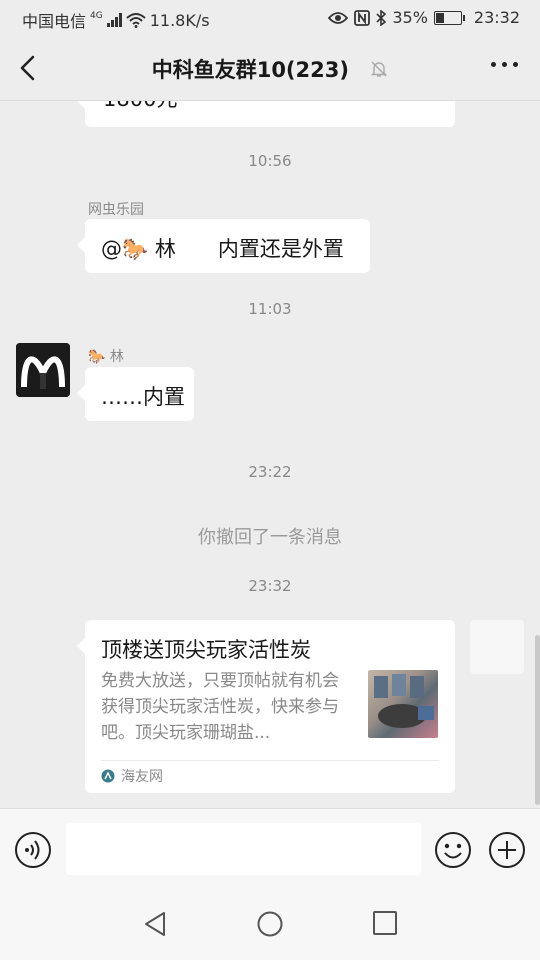 This screenshot has width=540, height=960. I want to click on mcdonalds-logo-icon, so click(43, 370).